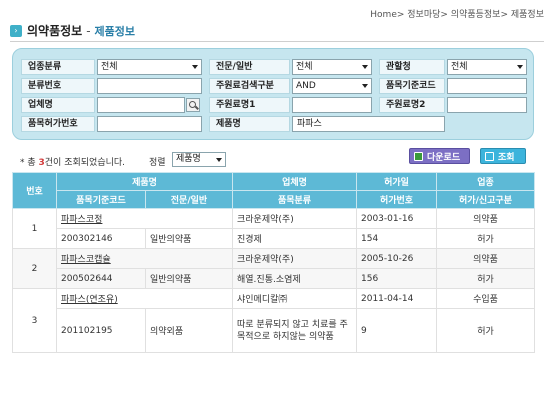 This screenshot has height=402, width=550. Describe the element at coordinates (412, 67) in the screenshot. I see `authority-label: 관할청` at that location.